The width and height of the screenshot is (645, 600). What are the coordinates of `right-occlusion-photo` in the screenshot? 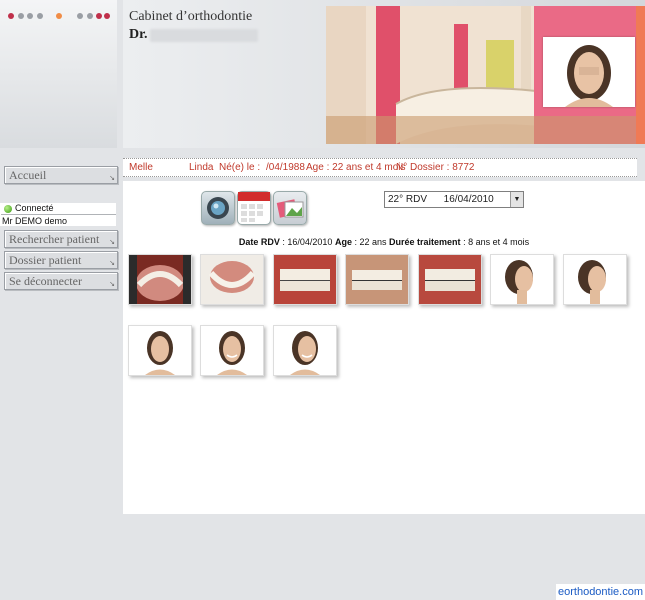 It's located at (377, 279).